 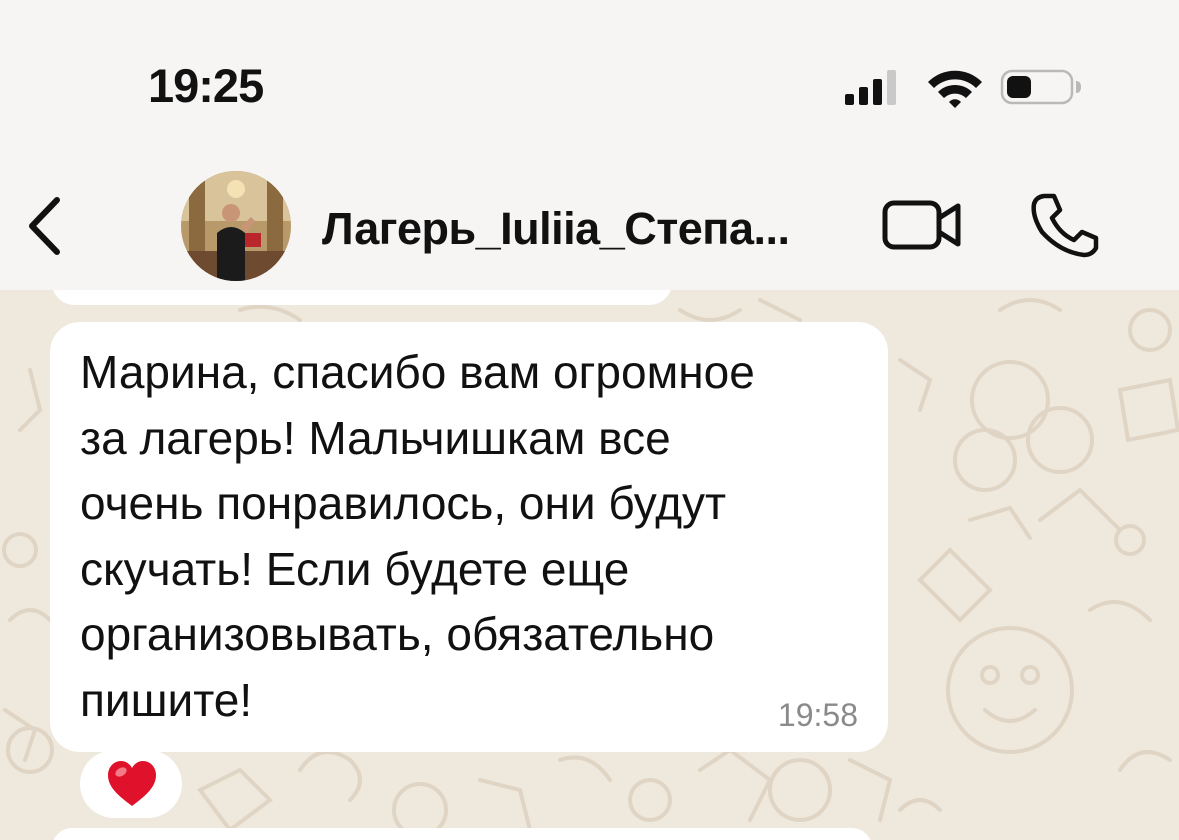 I want to click on heart-icon, so click(x=132, y=783).